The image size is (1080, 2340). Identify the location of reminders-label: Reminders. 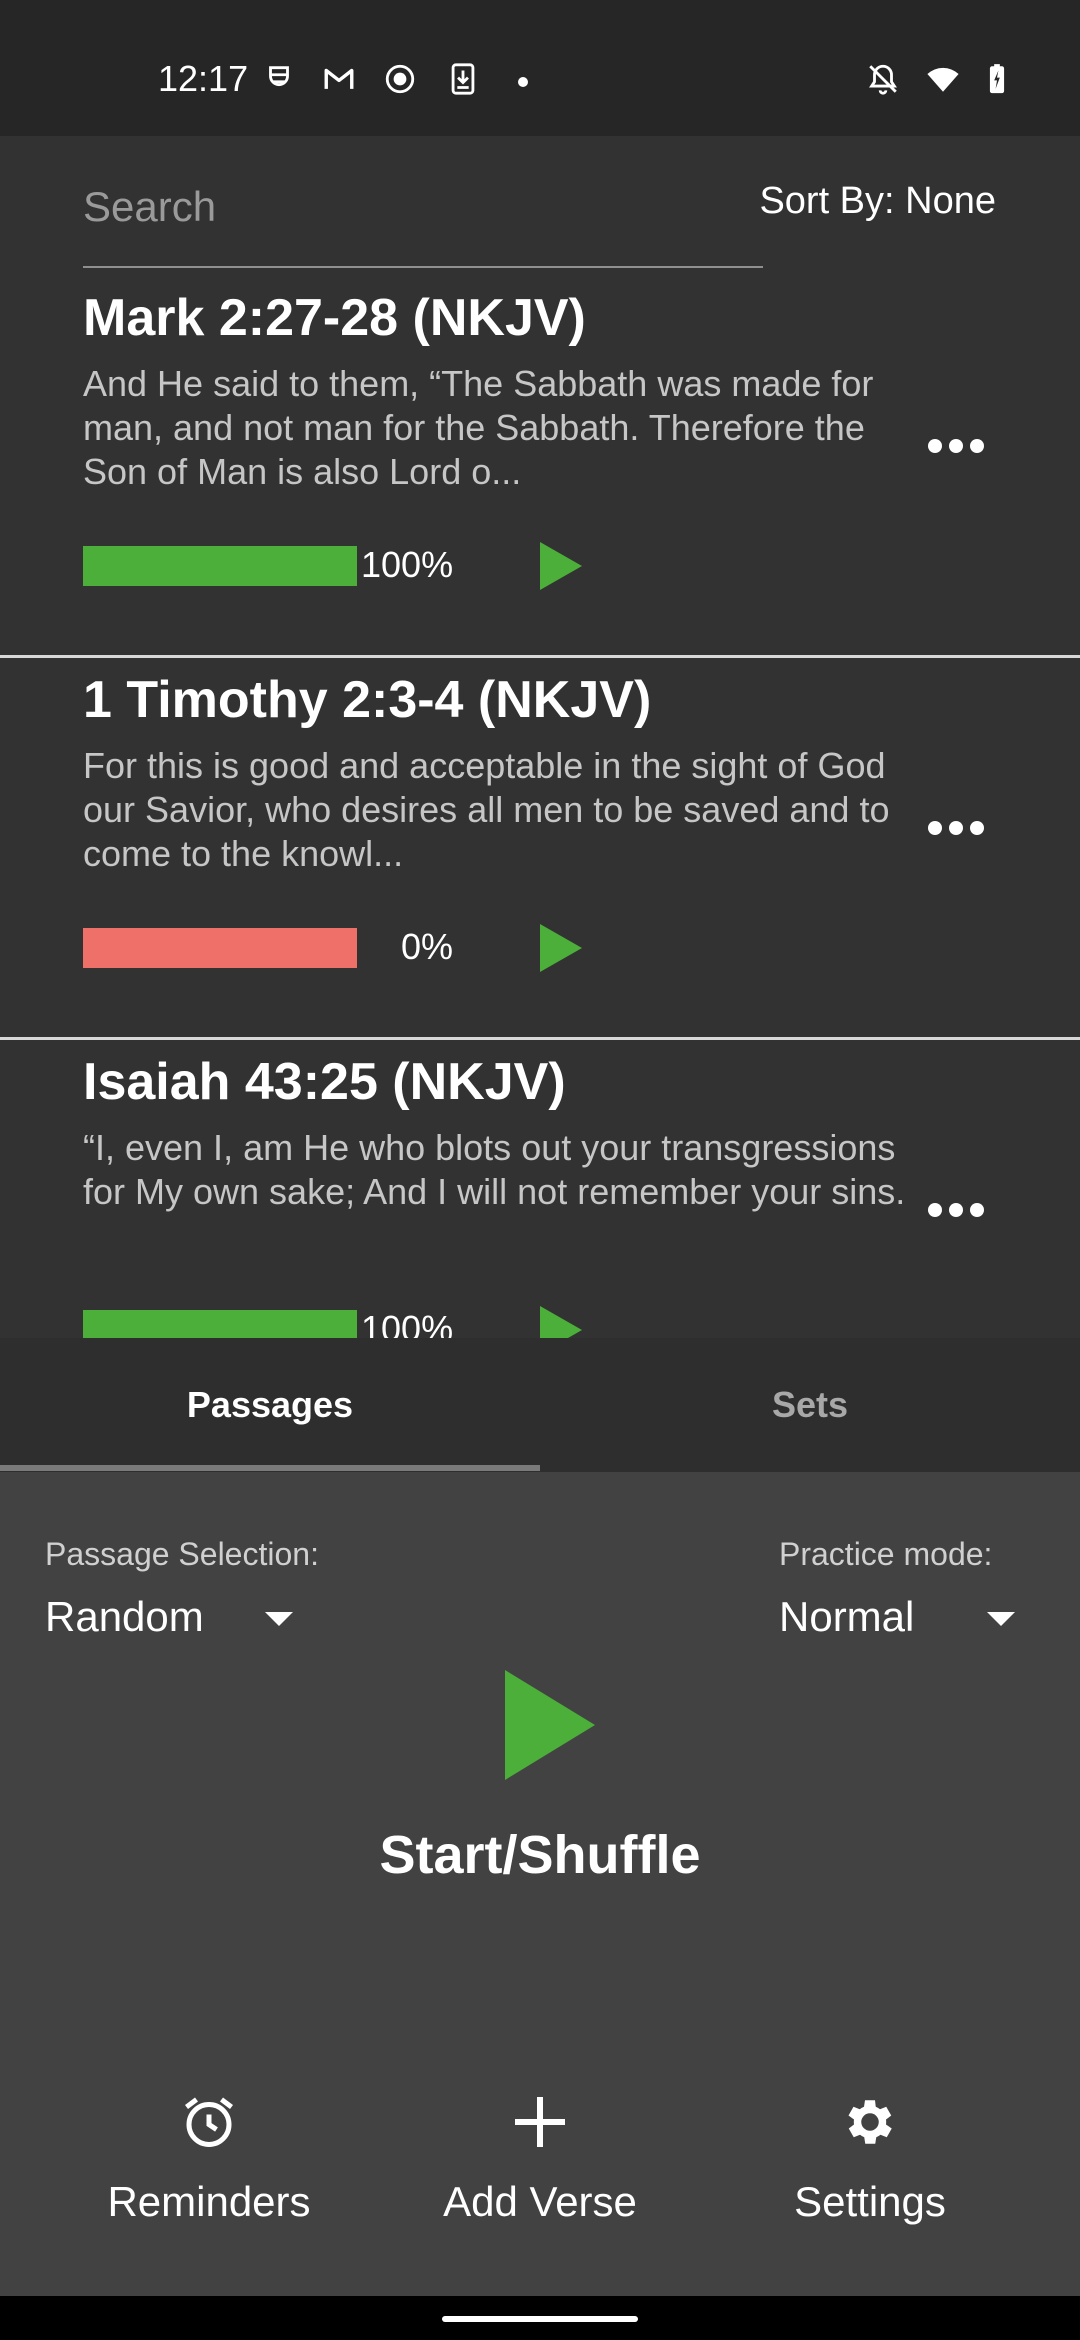
(209, 2201).